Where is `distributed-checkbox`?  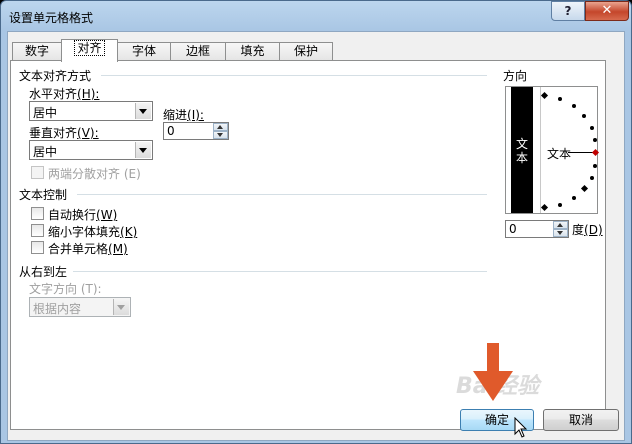 distributed-checkbox is located at coordinates (37, 172).